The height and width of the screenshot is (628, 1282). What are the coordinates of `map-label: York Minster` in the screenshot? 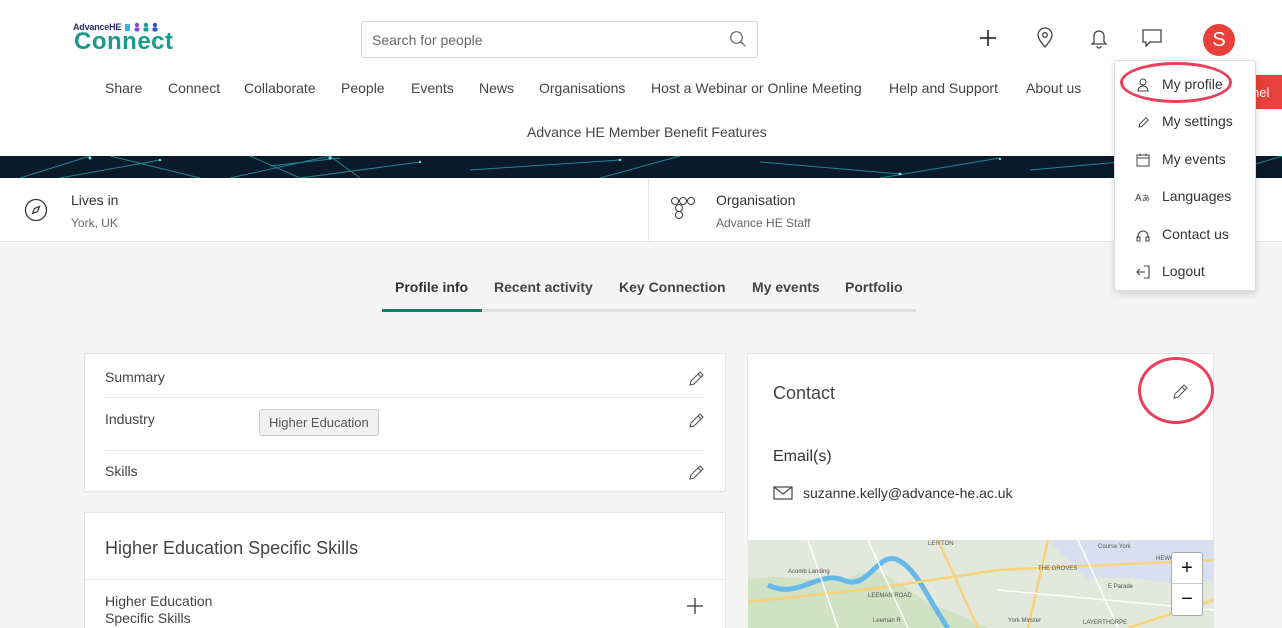 It's located at (1024, 621).